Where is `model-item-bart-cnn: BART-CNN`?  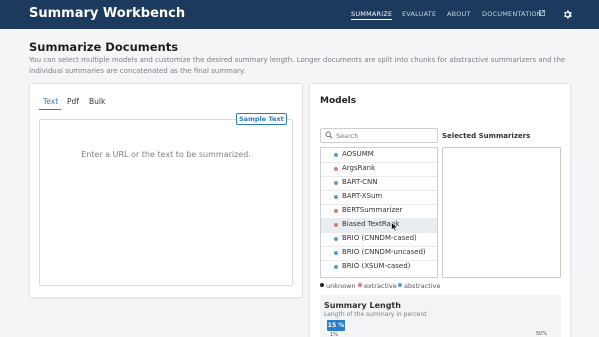 model-item-bart-cnn: BART-CNN is located at coordinates (379, 183).